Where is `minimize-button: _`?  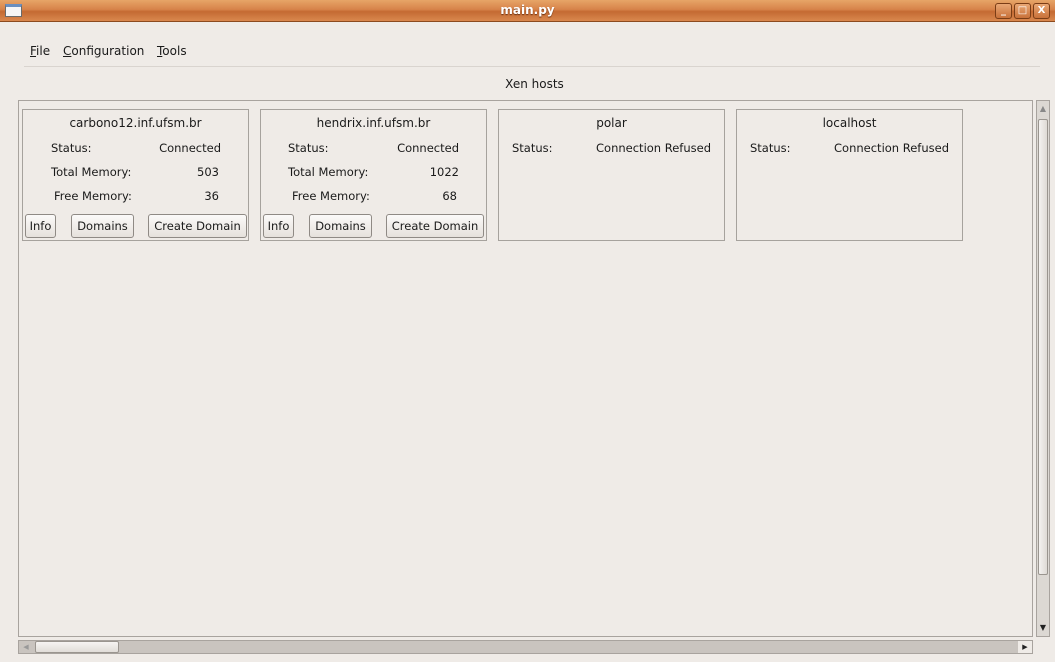
minimize-button: _ is located at coordinates (1003, 11).